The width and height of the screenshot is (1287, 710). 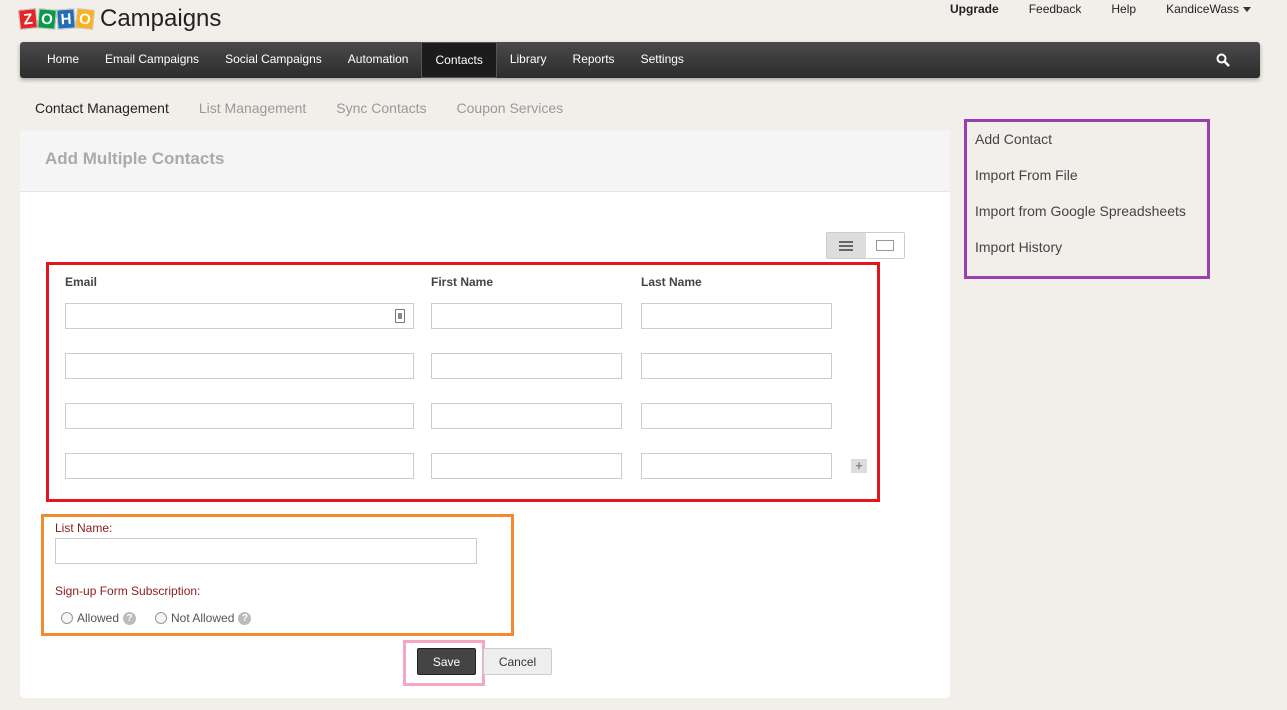 I want to click on nav-settings: Settings, so click(x=662, y=60).